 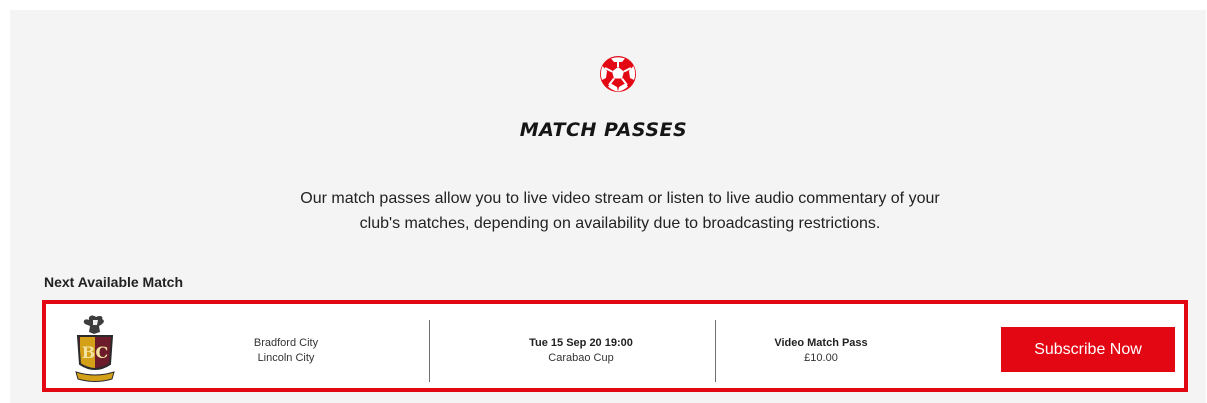 I want to click on home-team: Bradford City, so click(x=286, y=343).